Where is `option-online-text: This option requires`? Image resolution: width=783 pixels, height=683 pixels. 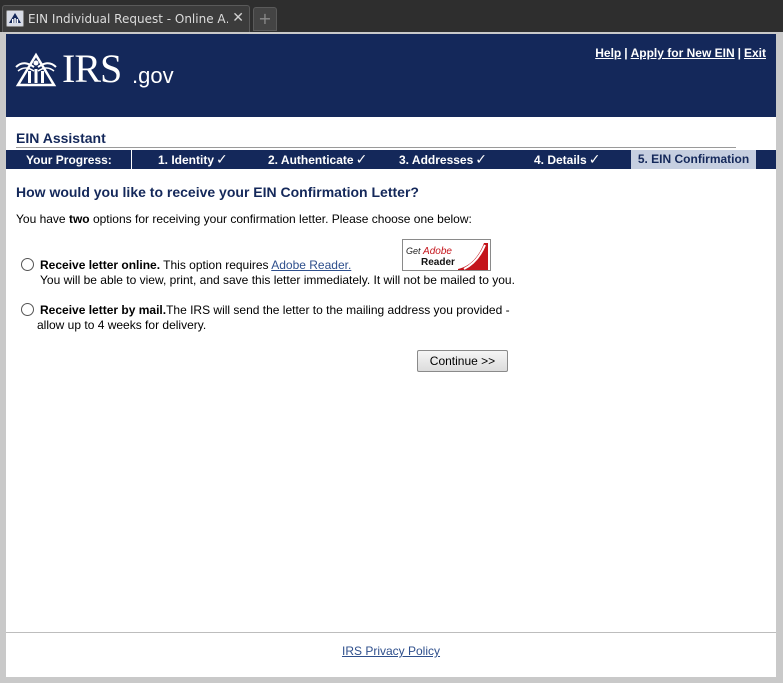 option-online-text: This option requires is located at coordinates (216, 265).